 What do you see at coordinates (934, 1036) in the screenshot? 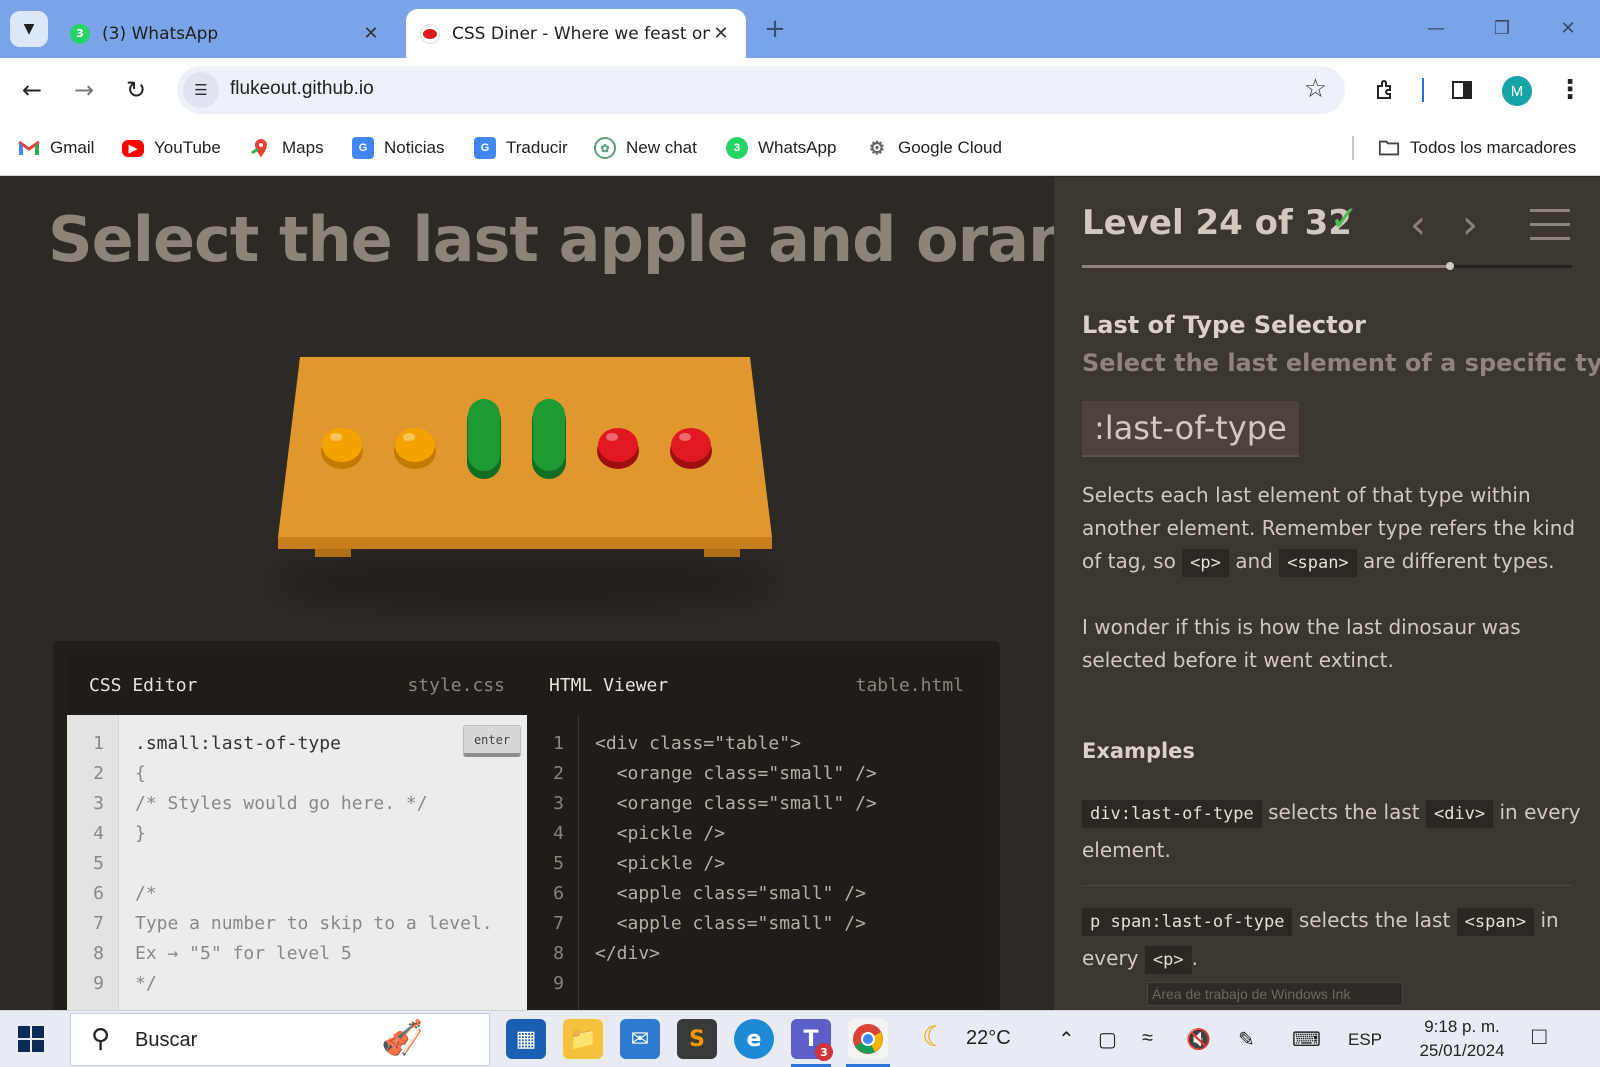
I see `weather-moon-icon: ☾` at bounding box center [934, 1036].